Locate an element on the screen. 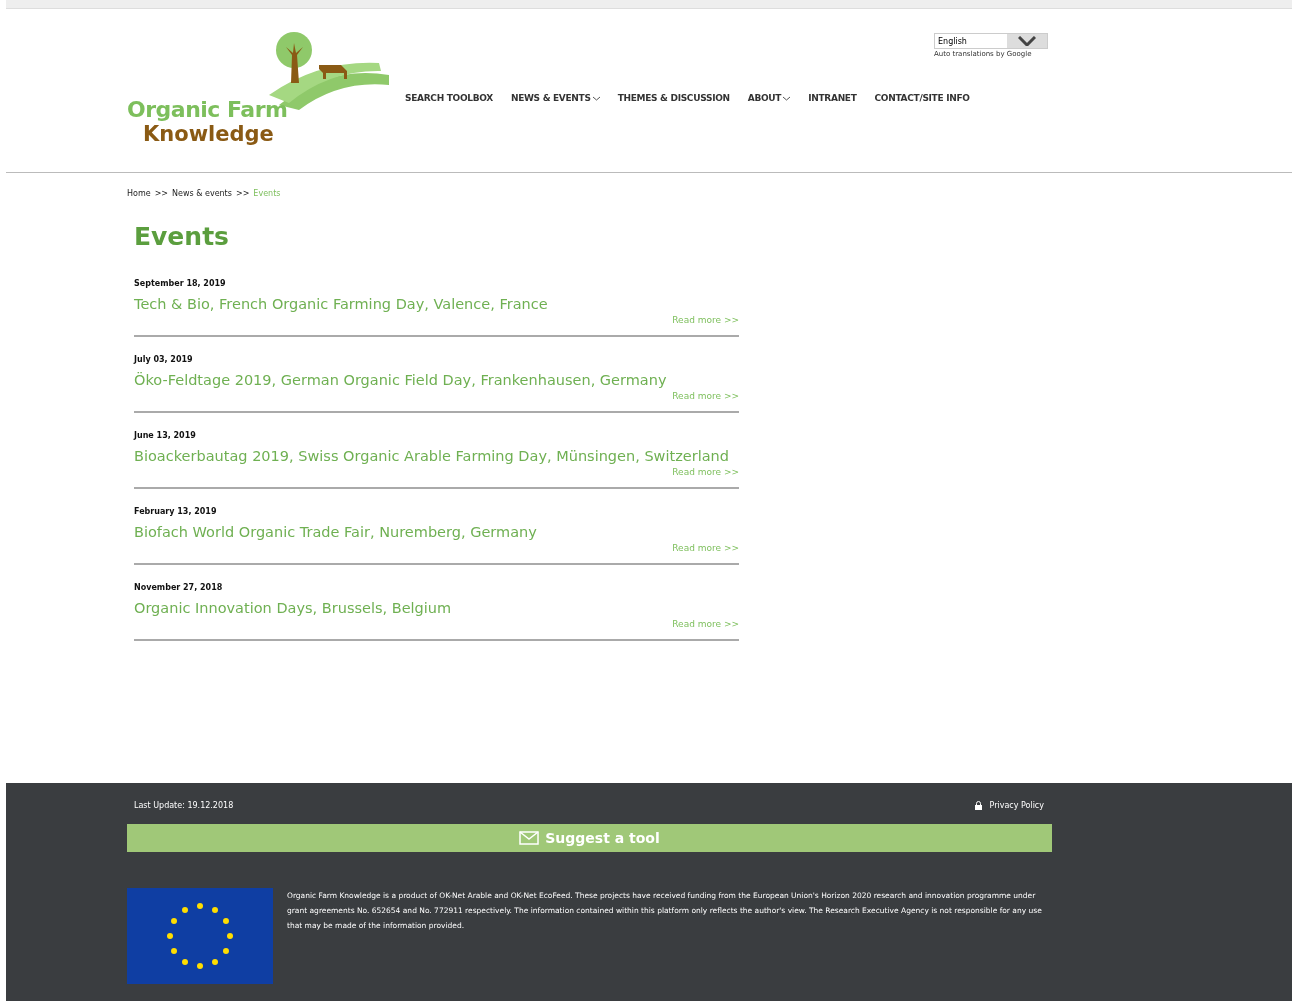 The width and height of the screenshot is (1292, 1001). breadcrumb-link: Events is located at coordinates (267, 193).